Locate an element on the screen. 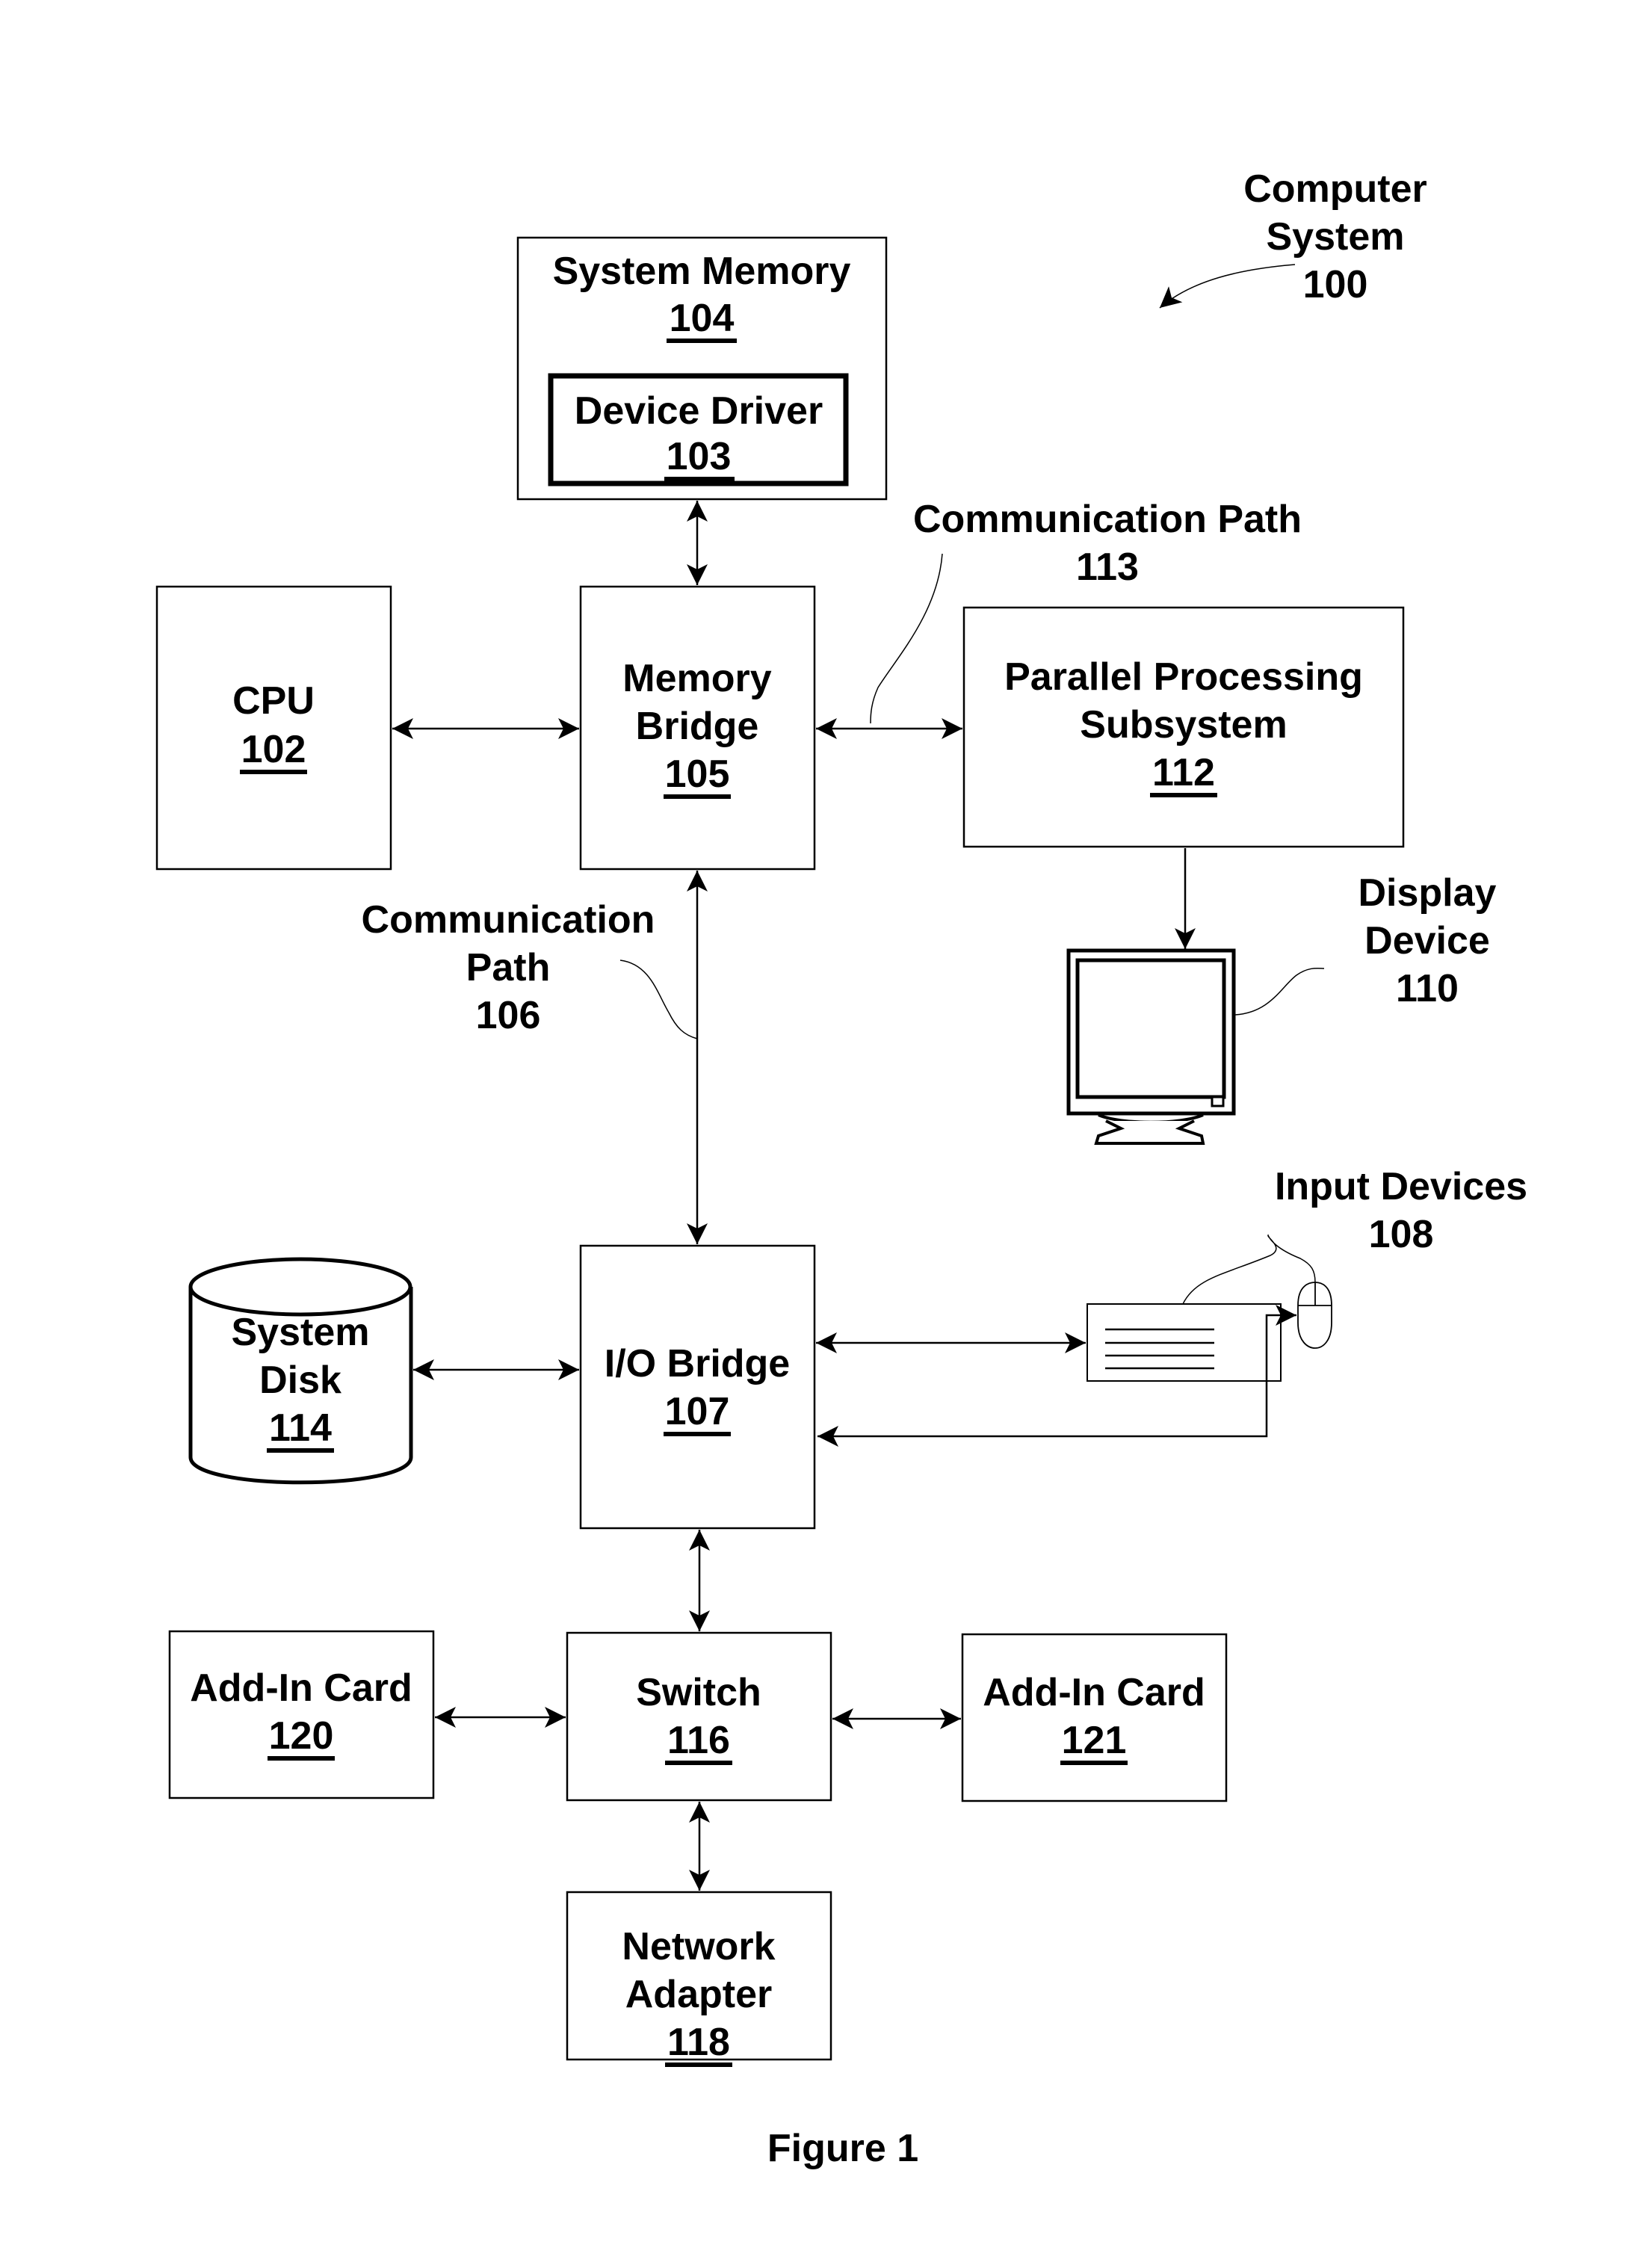 The height and width of the screenshot is (2268, 1629). system-memory-ref: 104 is located at coordinates (702, 318).